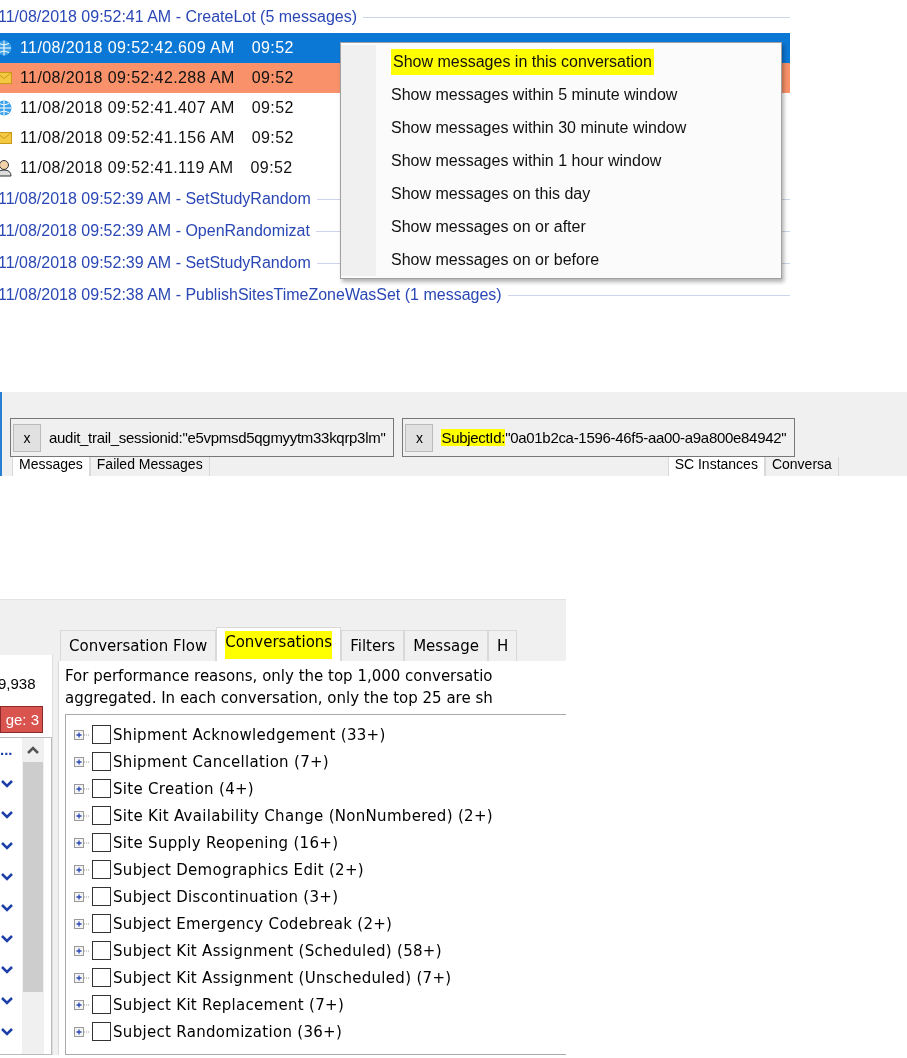 This screenshot has width=907, height=1058. What do you see at coordinates (534, 94) in the screenshot?
I see `menu-item-label: Show messages within 5 minute window` at bounding box center [534, 94].